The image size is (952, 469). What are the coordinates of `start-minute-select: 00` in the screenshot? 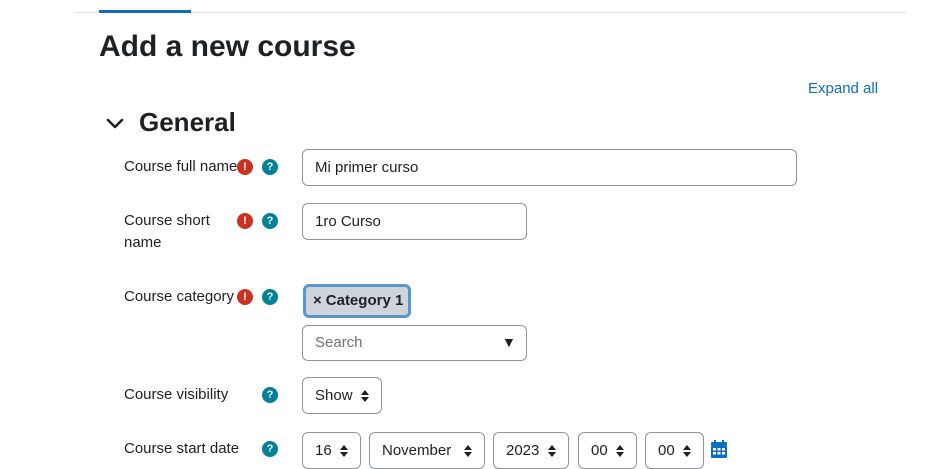 It's located at (674, 450).